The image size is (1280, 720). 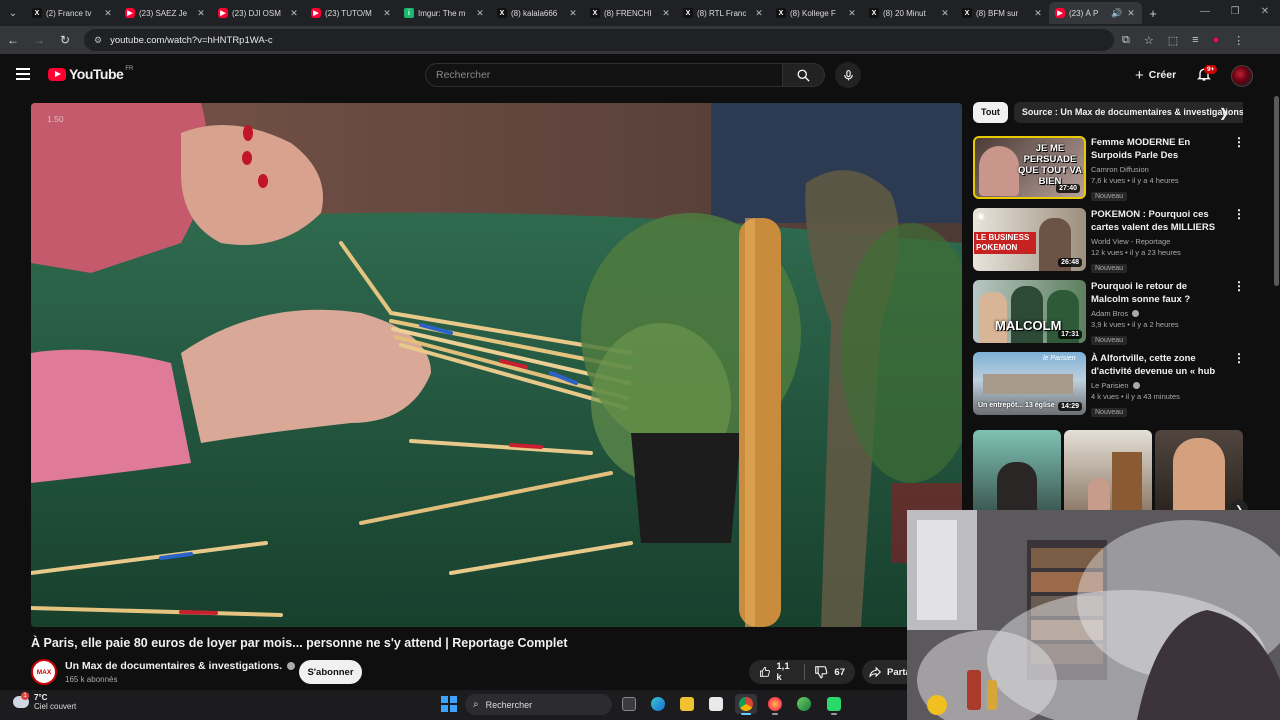 I want to click on window-controls: — ❐ ✕, so click(x=1235, y=13).